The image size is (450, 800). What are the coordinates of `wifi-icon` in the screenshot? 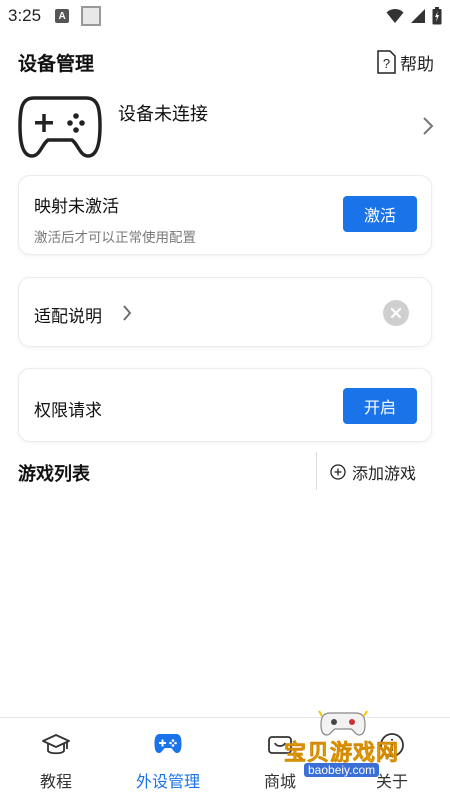 It's located at (395, 15).